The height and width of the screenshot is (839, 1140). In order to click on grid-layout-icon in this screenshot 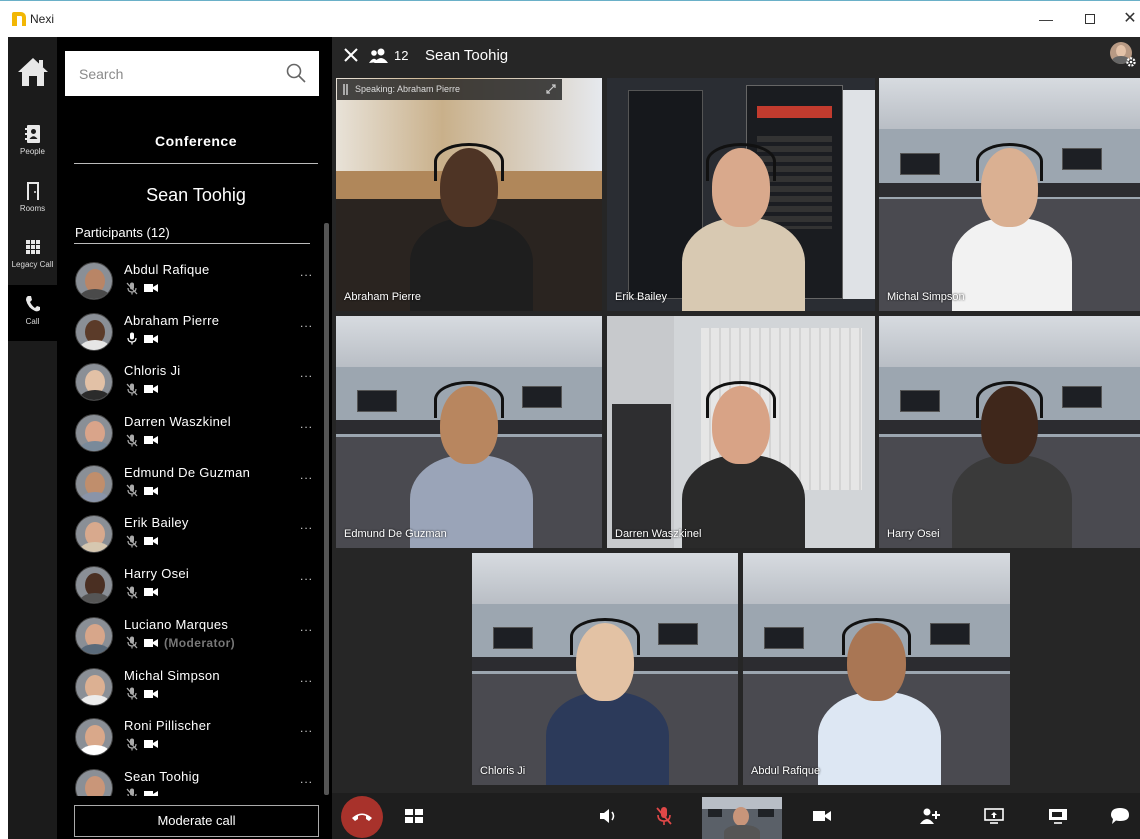, I will do `click(414, 816)`.